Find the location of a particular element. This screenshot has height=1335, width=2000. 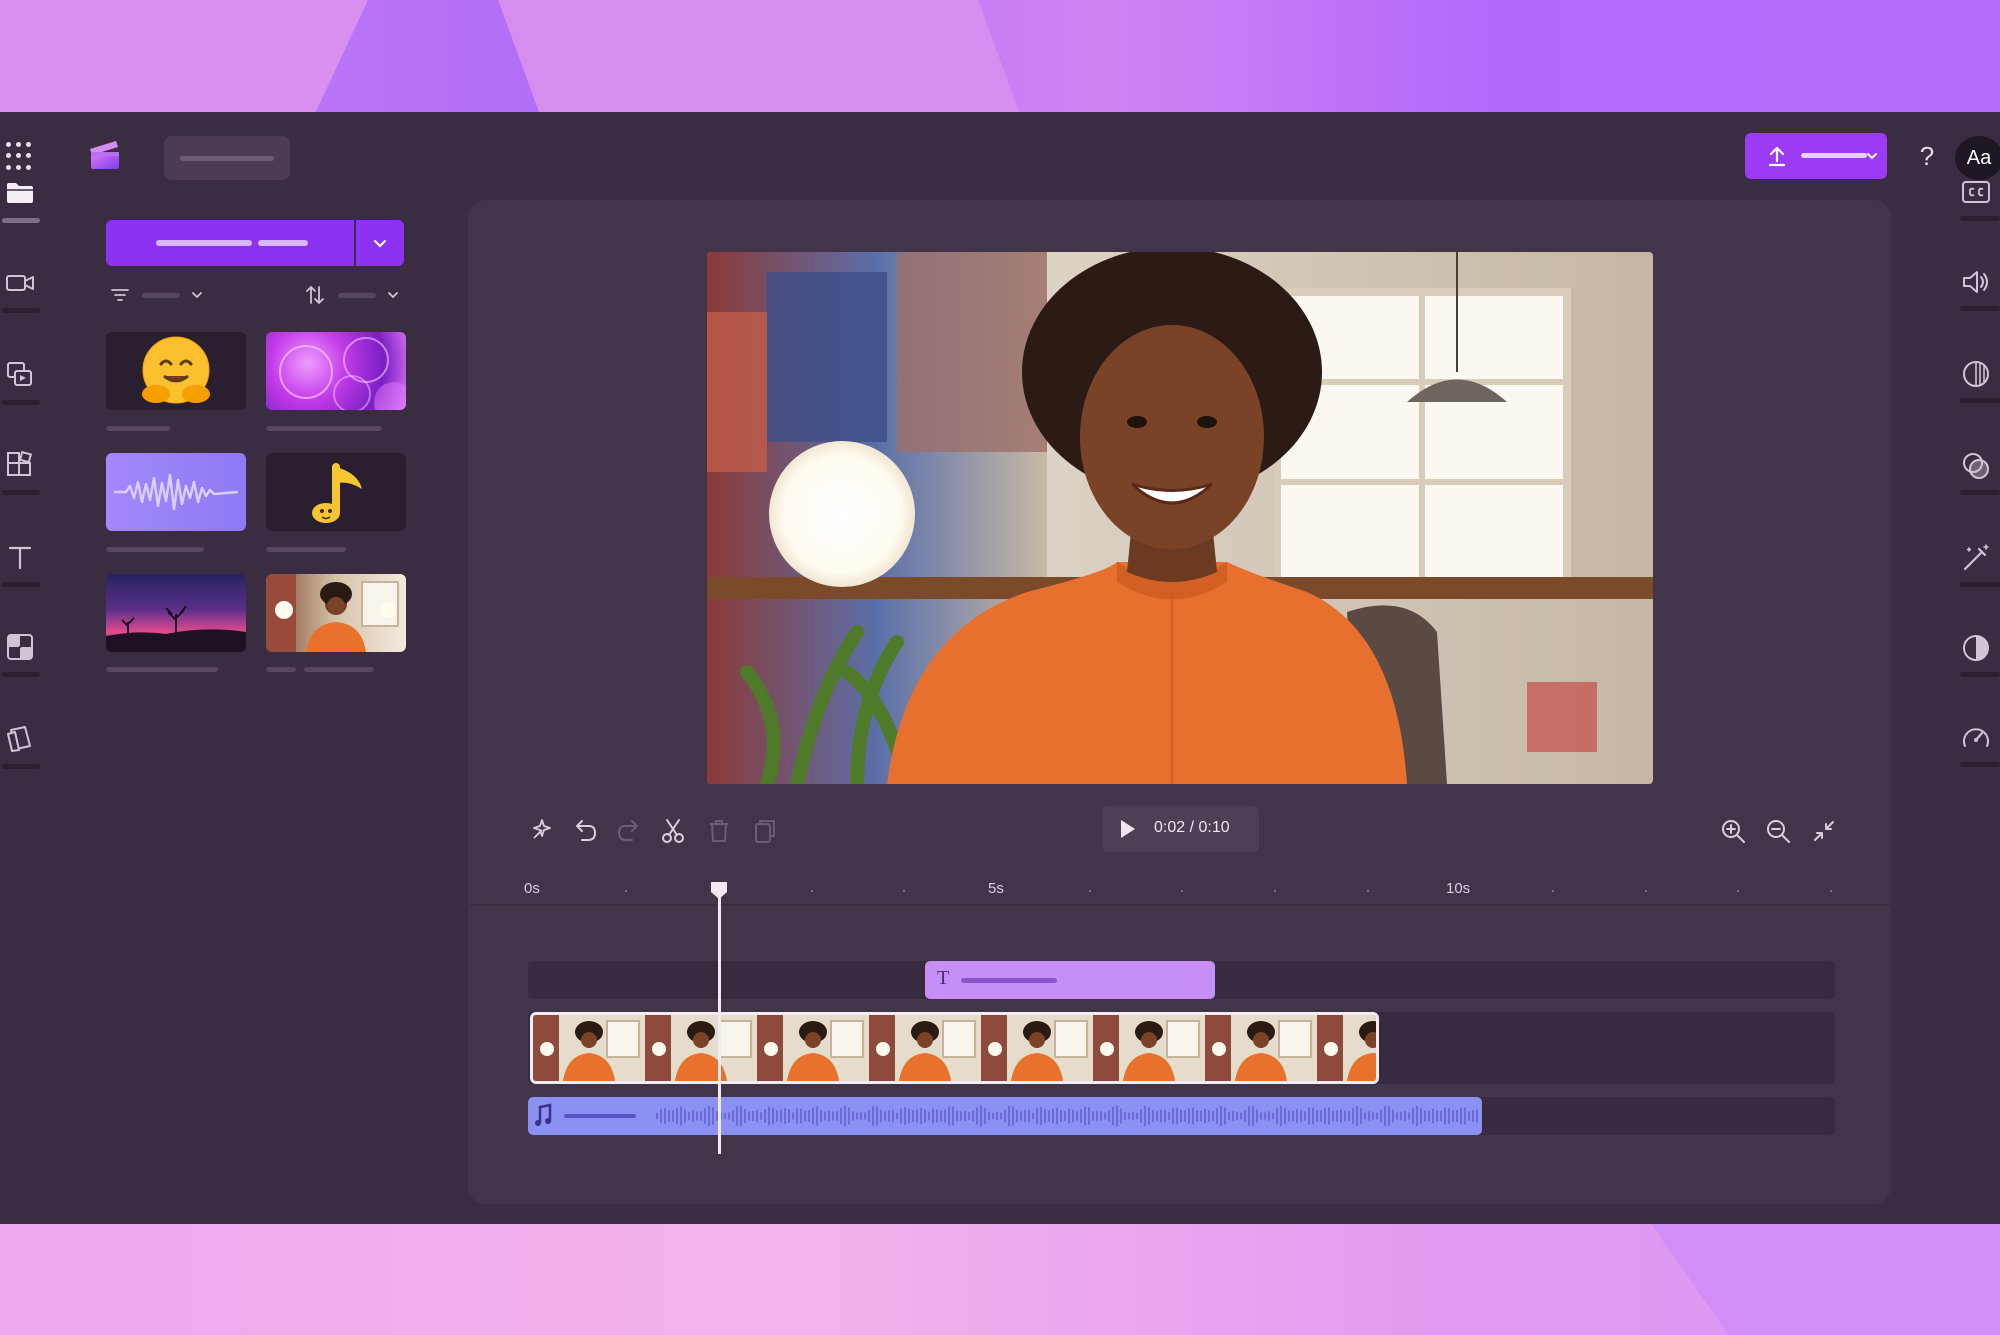

text-clip: T is located at coordinates (1070, 980).